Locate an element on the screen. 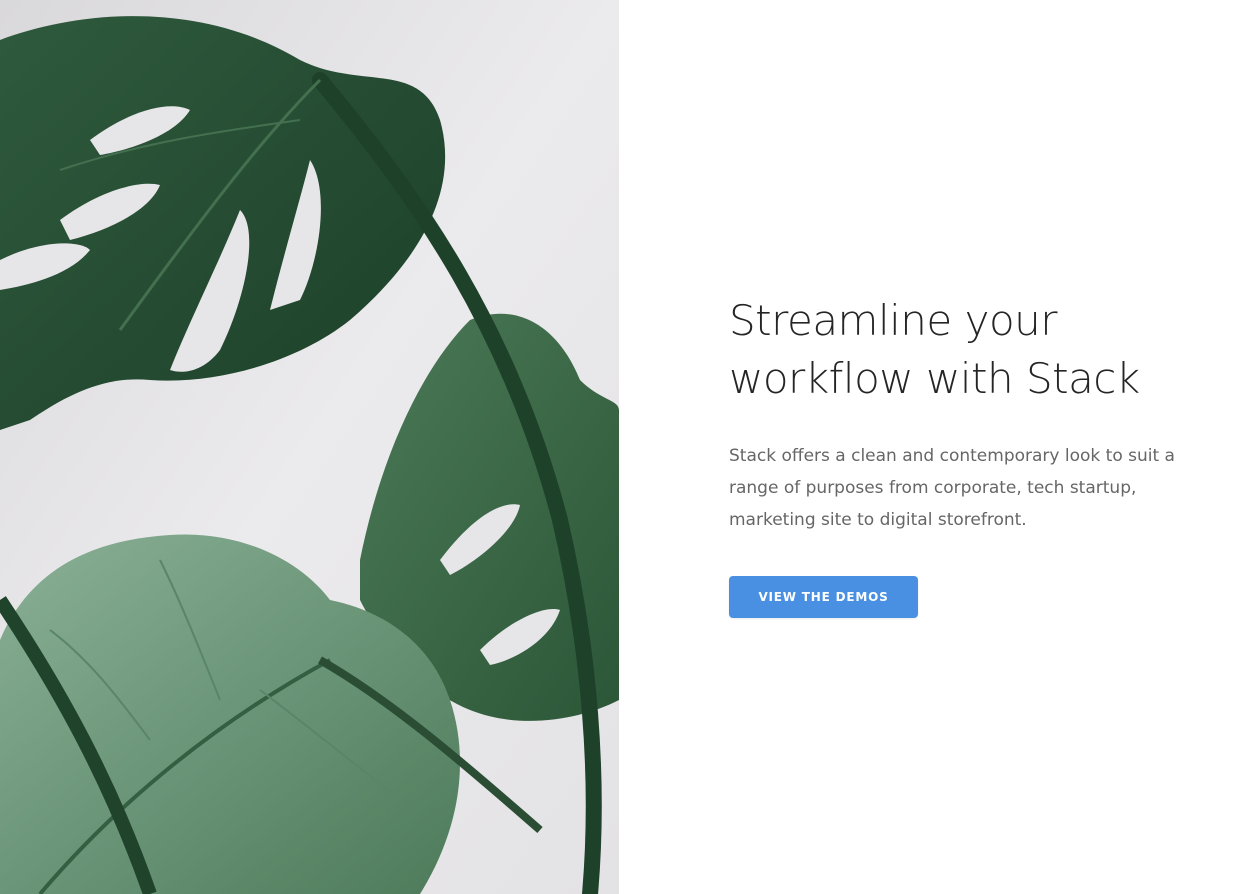 Image resolution: width=1238 pixels, height=894 pixels. view-demos-button: VIEW THE DEMOS is located at coordinates (823, 597).